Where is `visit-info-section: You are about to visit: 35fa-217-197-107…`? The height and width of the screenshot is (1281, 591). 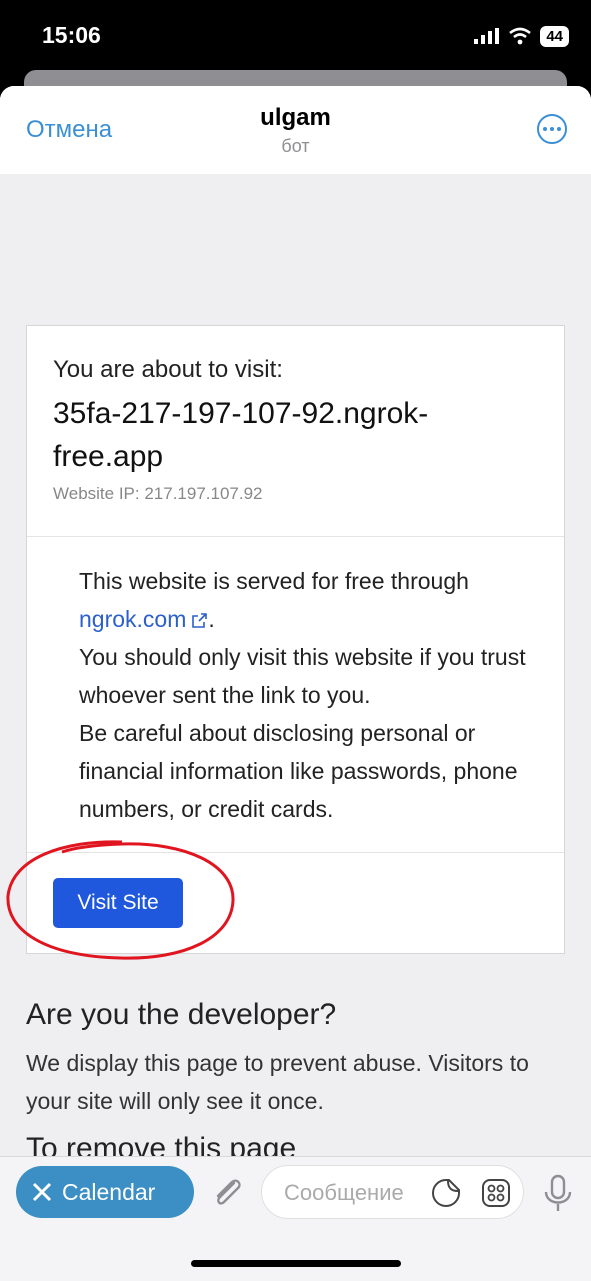
visit-info-section: You are about to visit: 35fa-217-197-107… is located at coordinates (295, 431).